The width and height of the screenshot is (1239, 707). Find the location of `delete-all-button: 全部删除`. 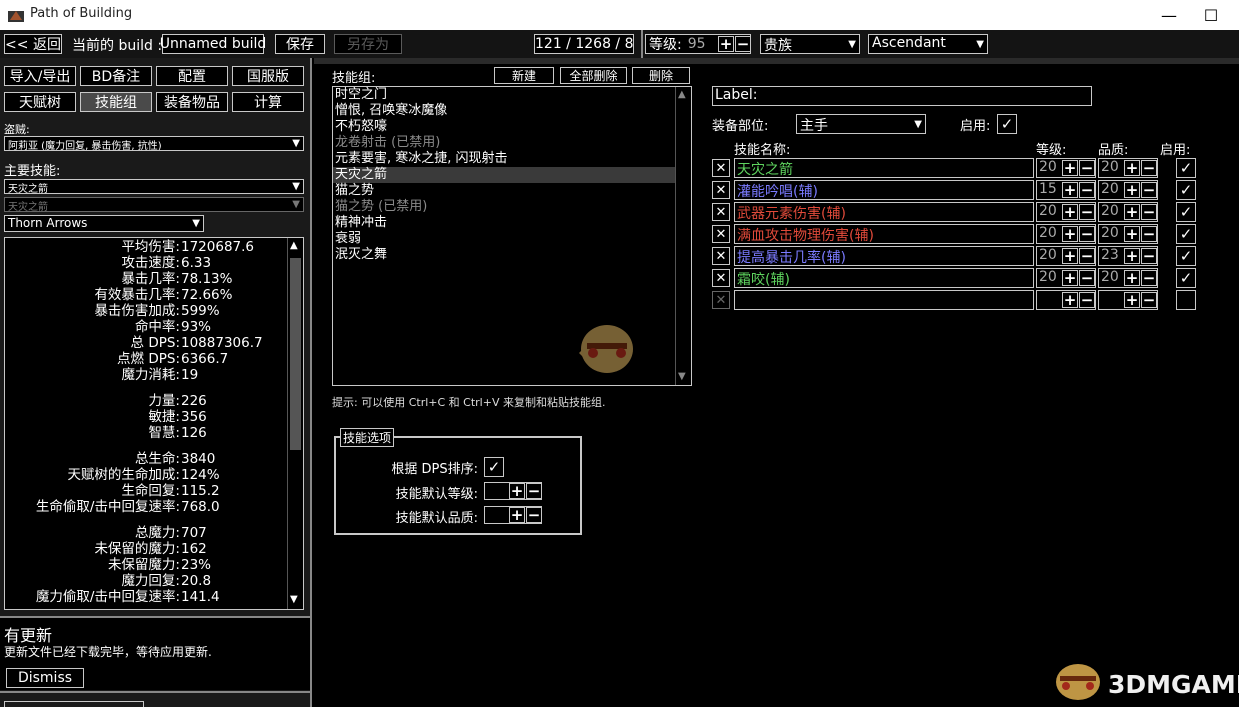

delete-all-button: 全部删除 is located at coordinates (593, 75).